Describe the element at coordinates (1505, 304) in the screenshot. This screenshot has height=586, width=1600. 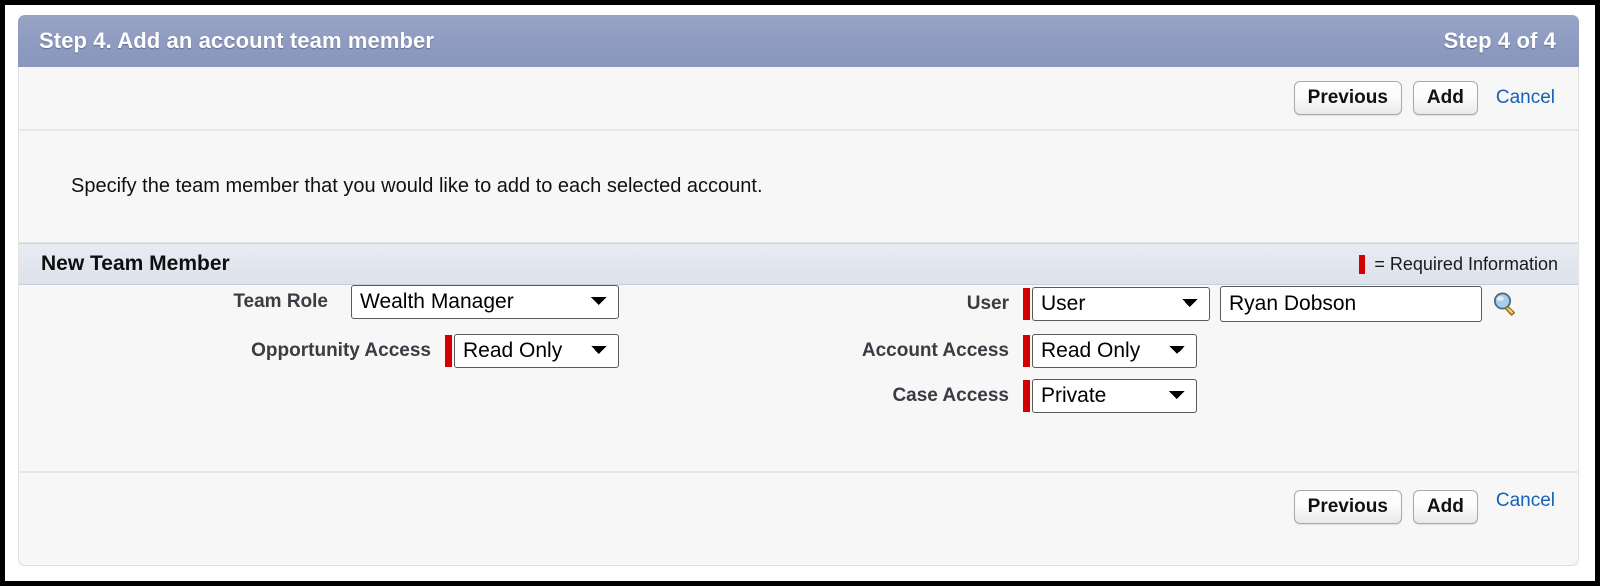
I see `user-lookup-magnifying-glass-icon` at that location.